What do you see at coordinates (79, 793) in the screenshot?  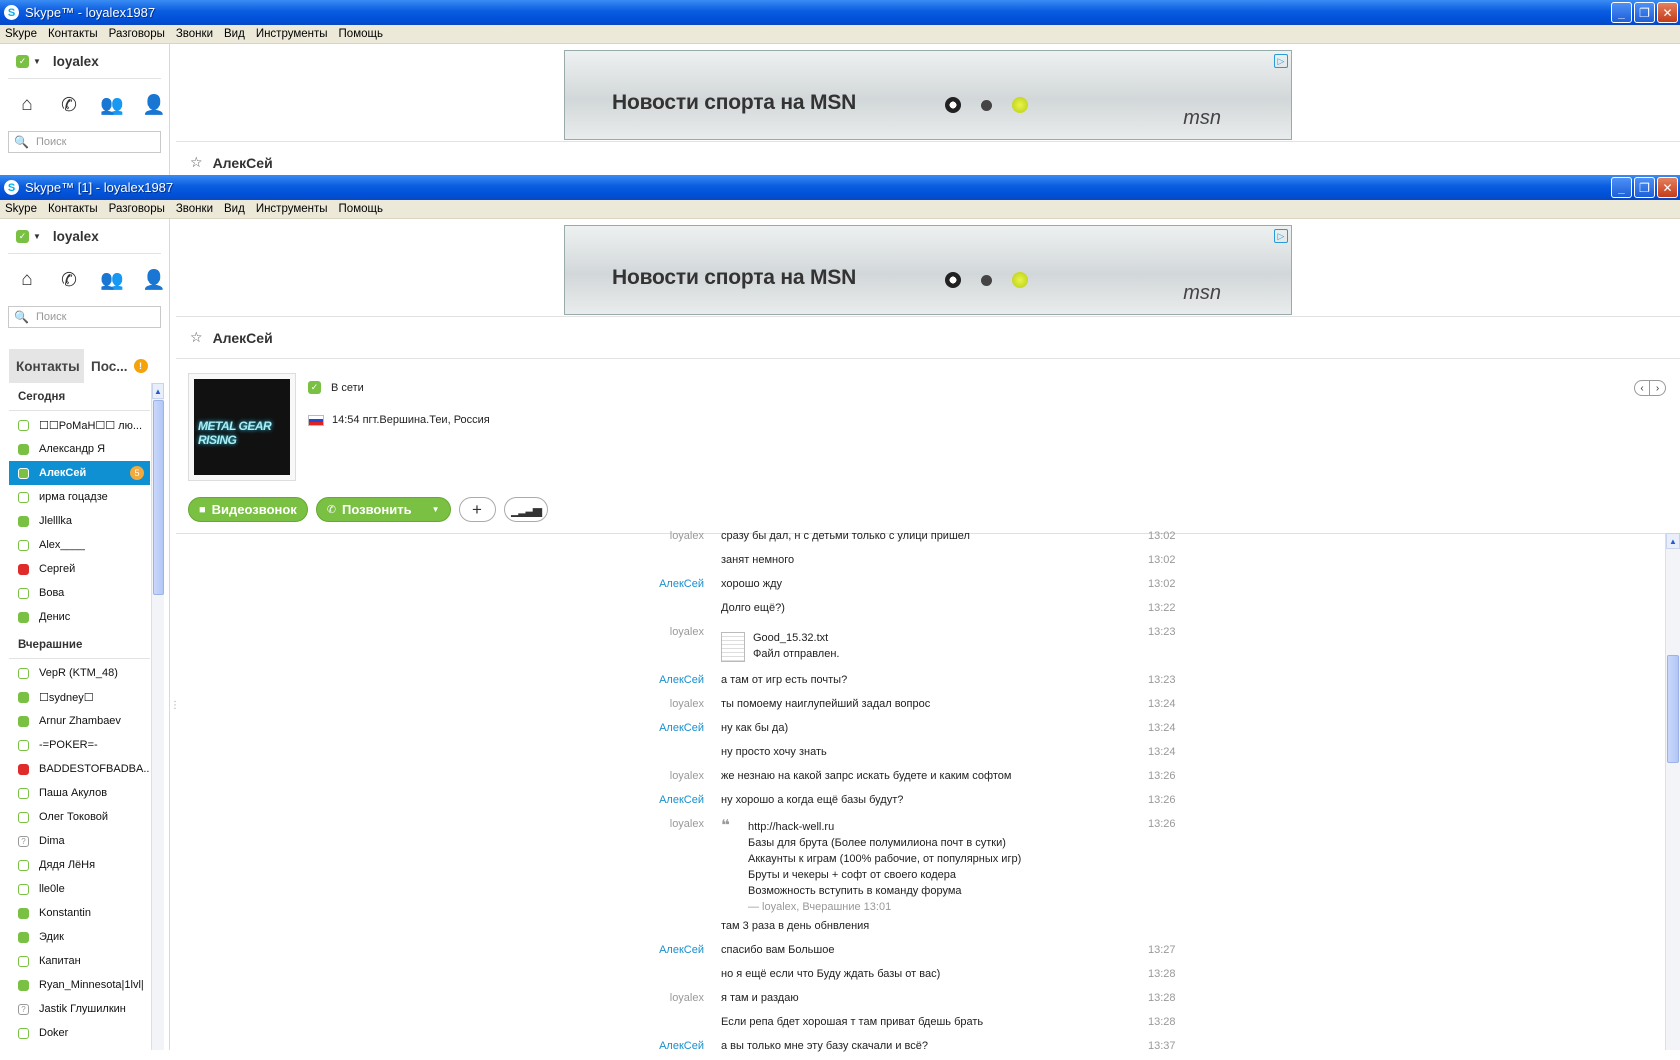 I see `contact-item: Паша Акулов` at bounding box center [79, 793].